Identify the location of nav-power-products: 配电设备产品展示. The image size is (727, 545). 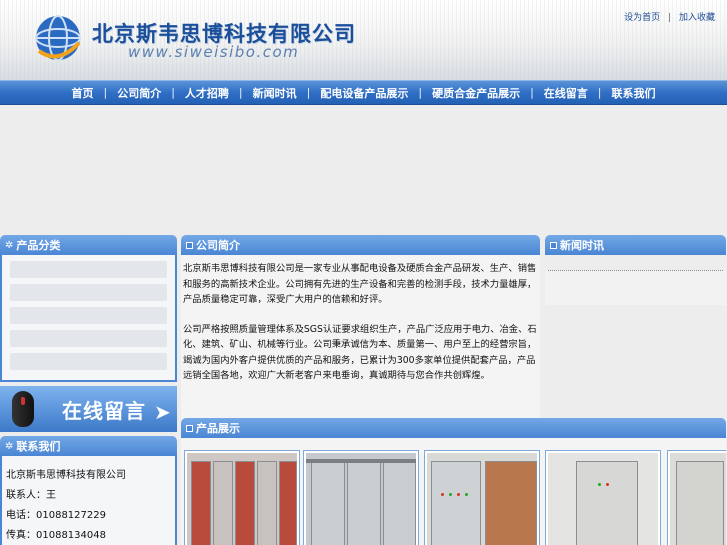
(364, 93).